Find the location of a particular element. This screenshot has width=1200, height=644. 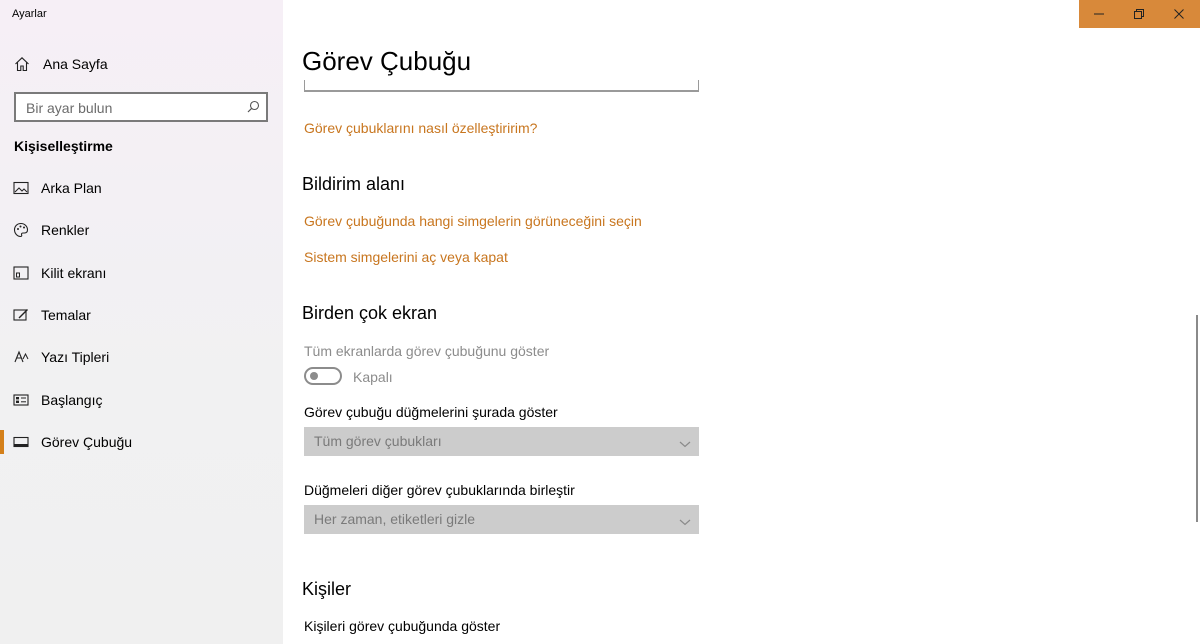

sidebar-item-fonts: Yazı Tipleri is located at coordinates (141, 357).